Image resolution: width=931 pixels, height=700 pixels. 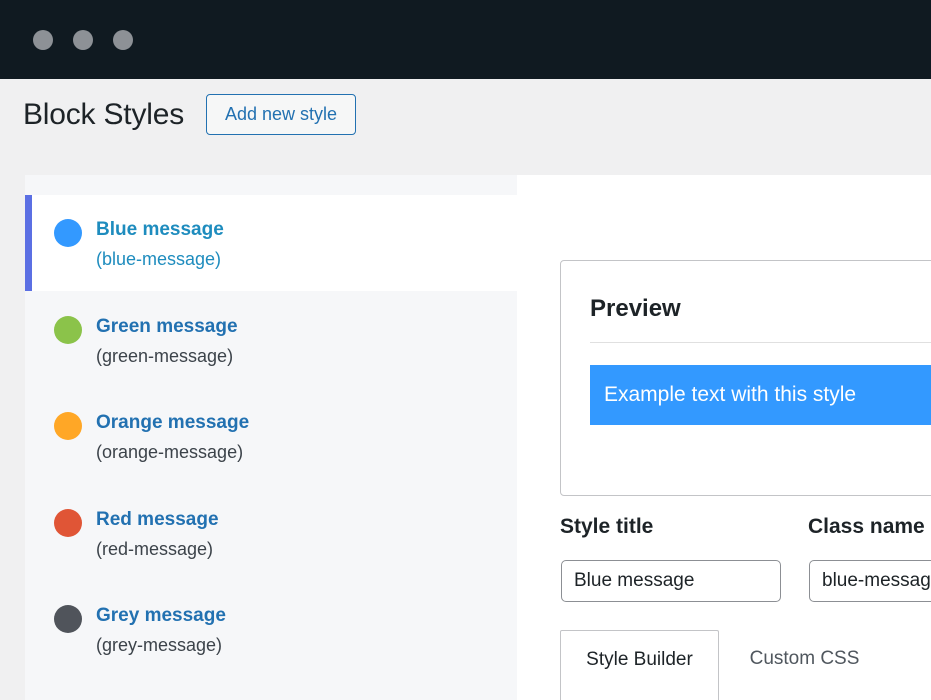 I want to click on preview-divider, so click(x=760, y=342).